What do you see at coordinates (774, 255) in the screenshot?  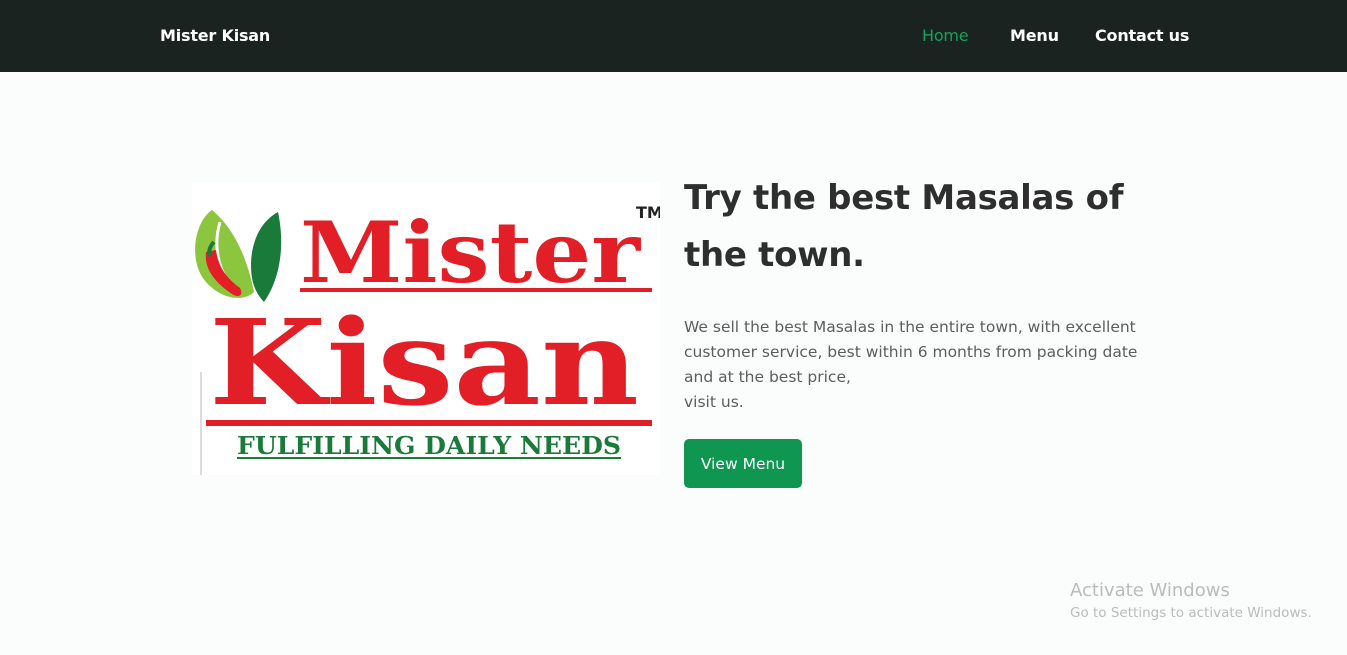 I see `hero-title-line-2: the town.` at bounding box center [774, 255].